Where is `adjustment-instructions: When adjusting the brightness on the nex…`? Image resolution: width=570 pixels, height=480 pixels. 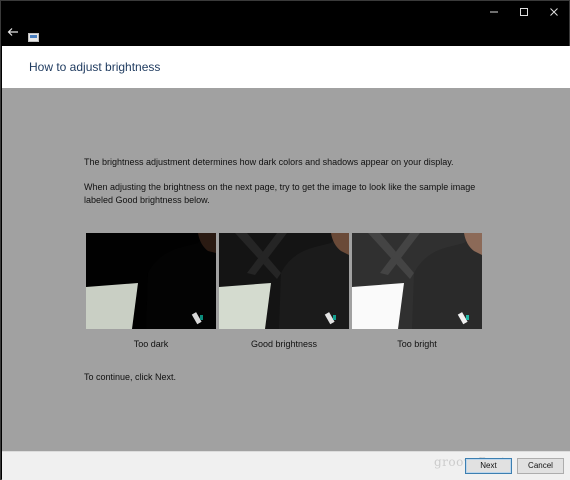 adjustment-instructions: When adjusting the brightness on the nex… is located at coordinates (280, 193).